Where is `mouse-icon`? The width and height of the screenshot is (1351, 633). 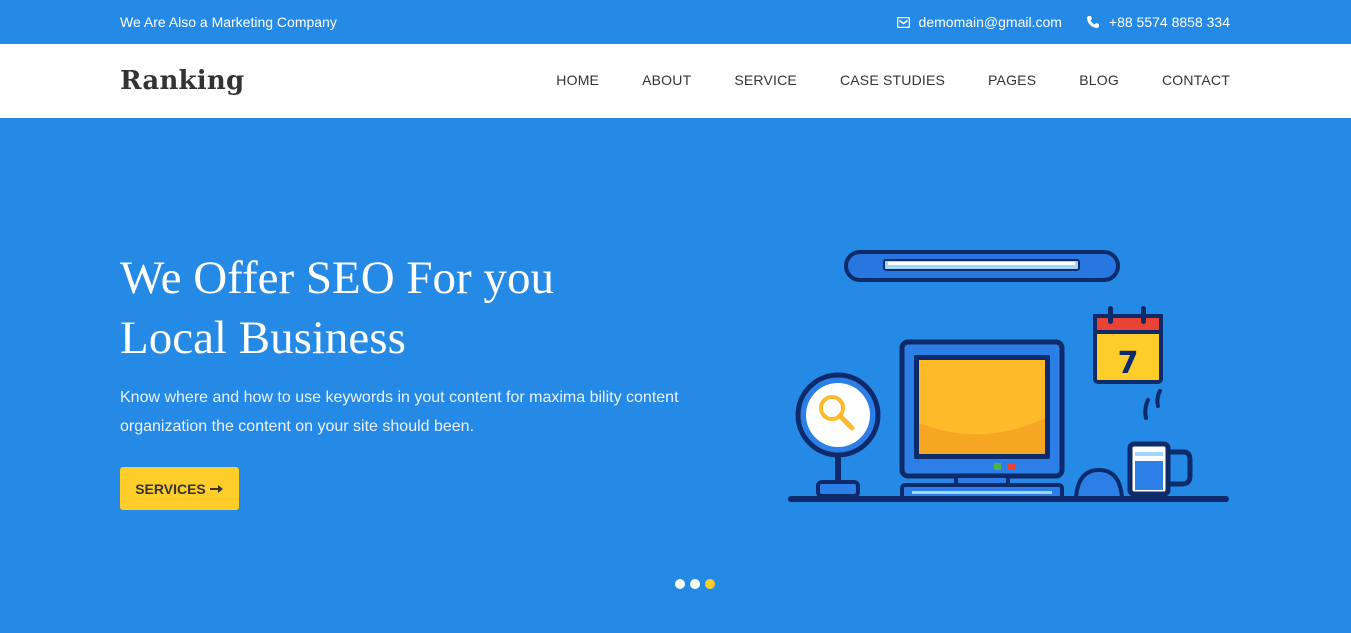 mouse-icon is located at coordinates (1099, 483).